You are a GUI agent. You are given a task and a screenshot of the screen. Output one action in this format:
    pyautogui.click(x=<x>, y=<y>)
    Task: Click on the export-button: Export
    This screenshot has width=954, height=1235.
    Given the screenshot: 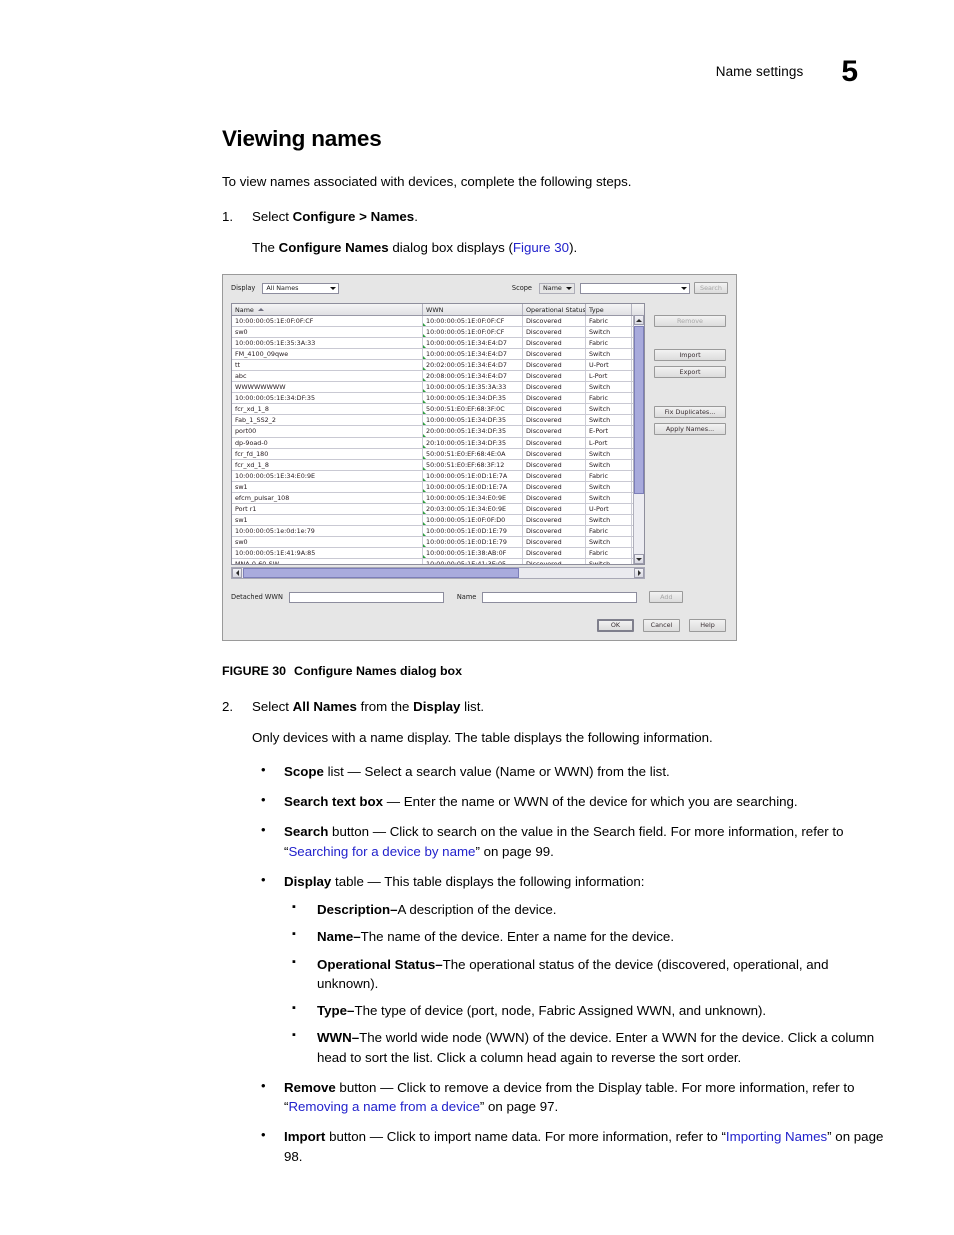 What is the action you would take?
    pyautogui.click(x=690, y=372)
    